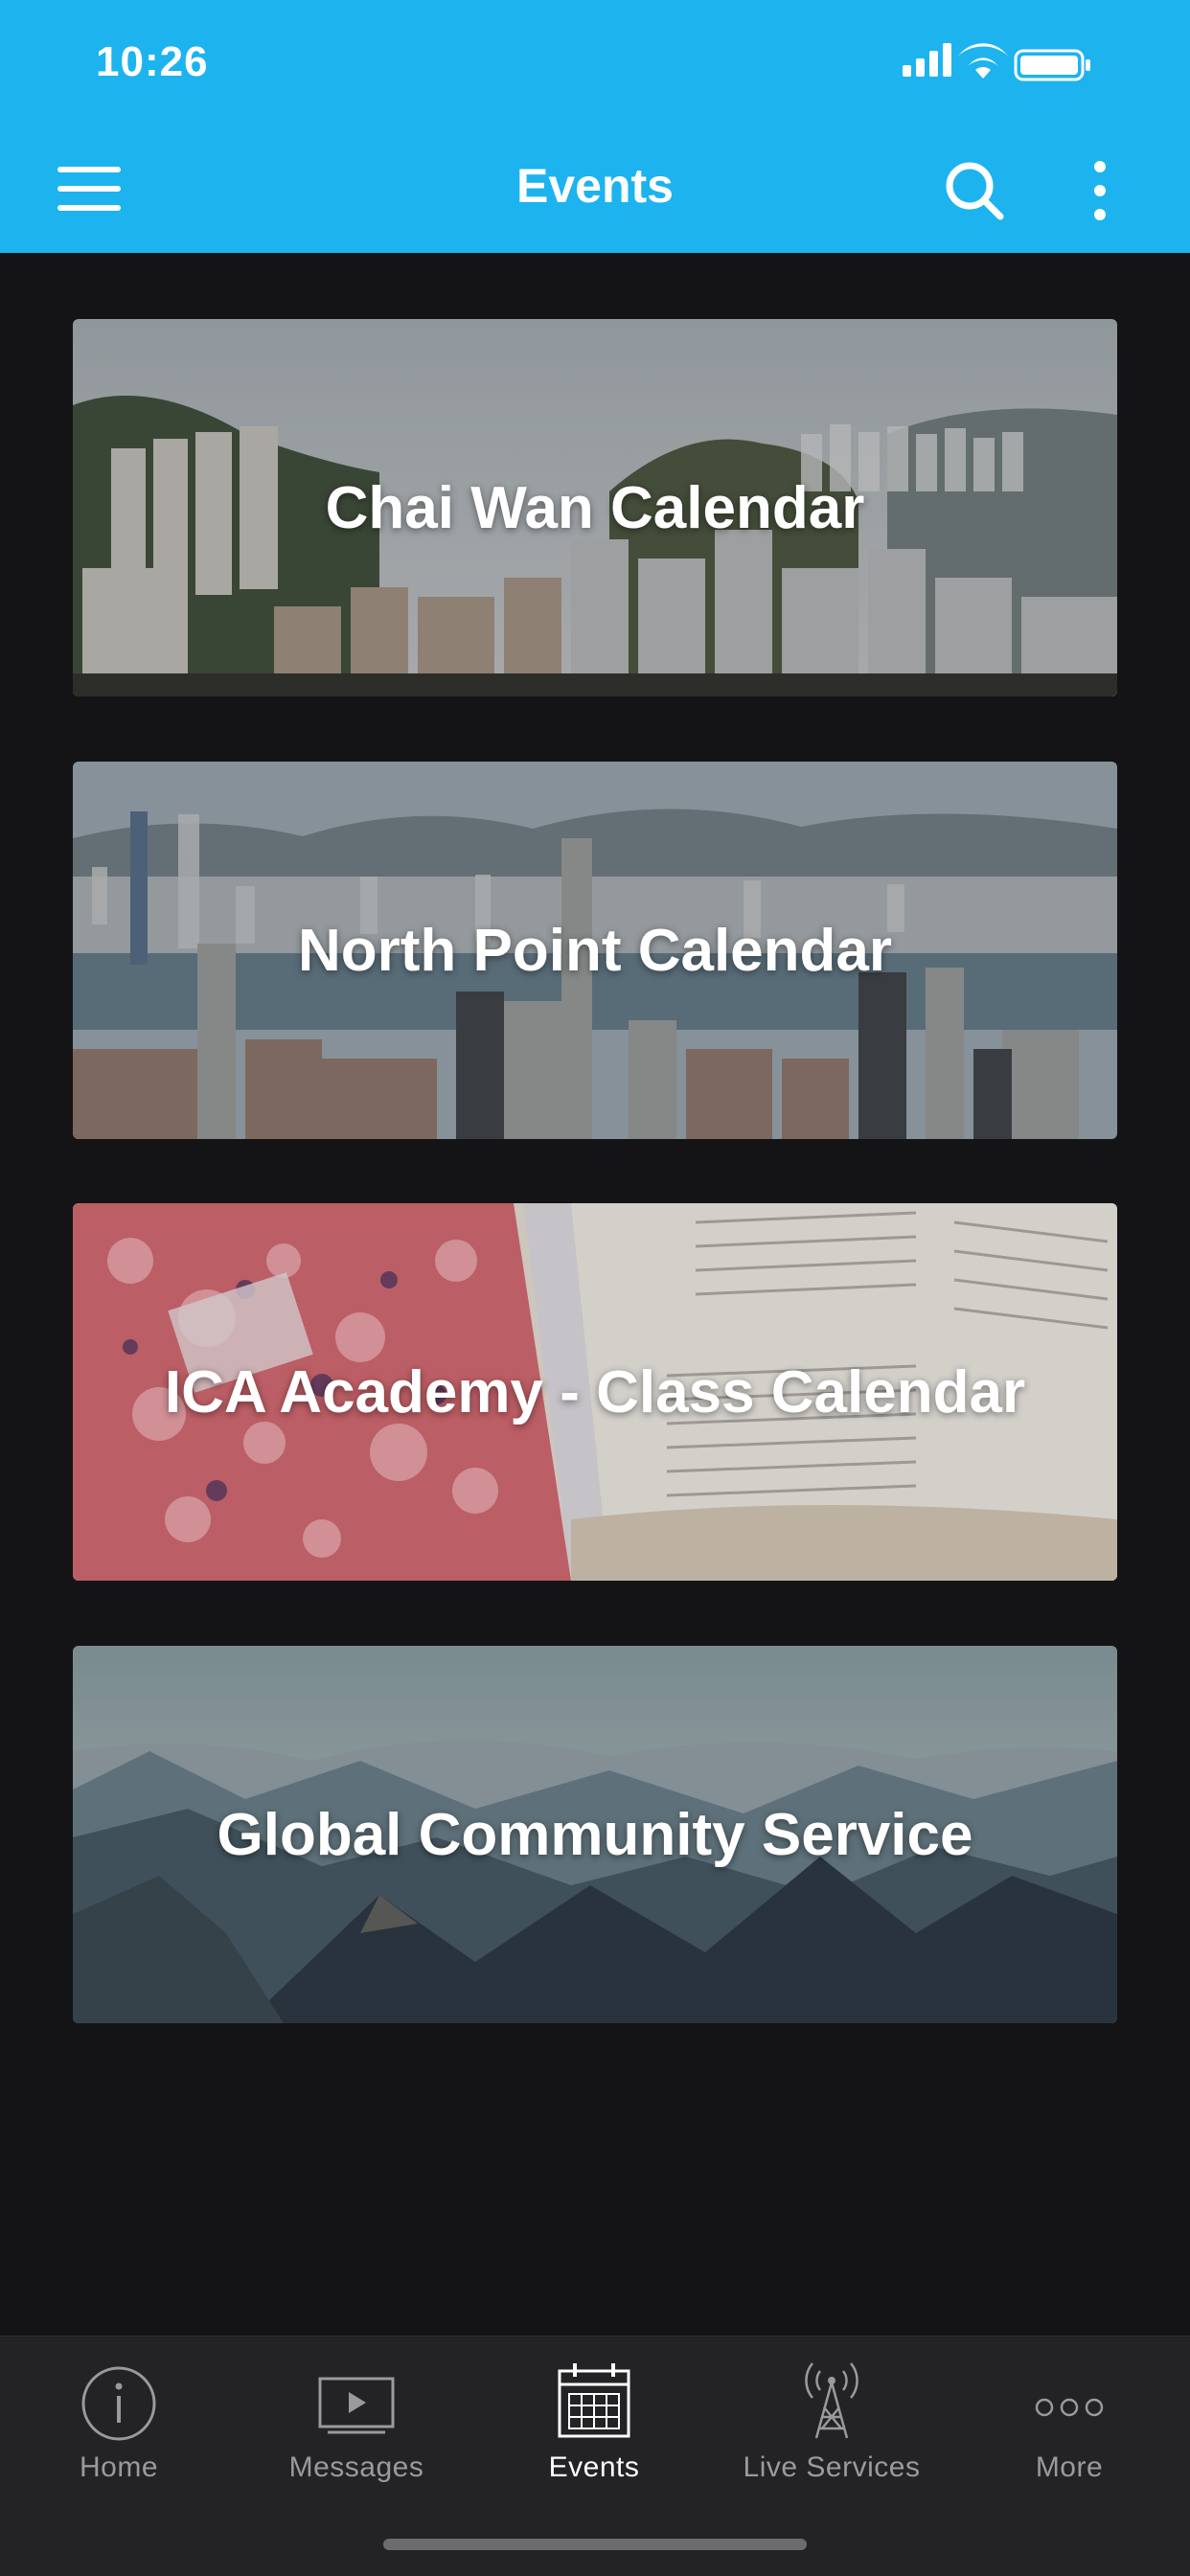  I want to click on search-button, so click(975, 190).